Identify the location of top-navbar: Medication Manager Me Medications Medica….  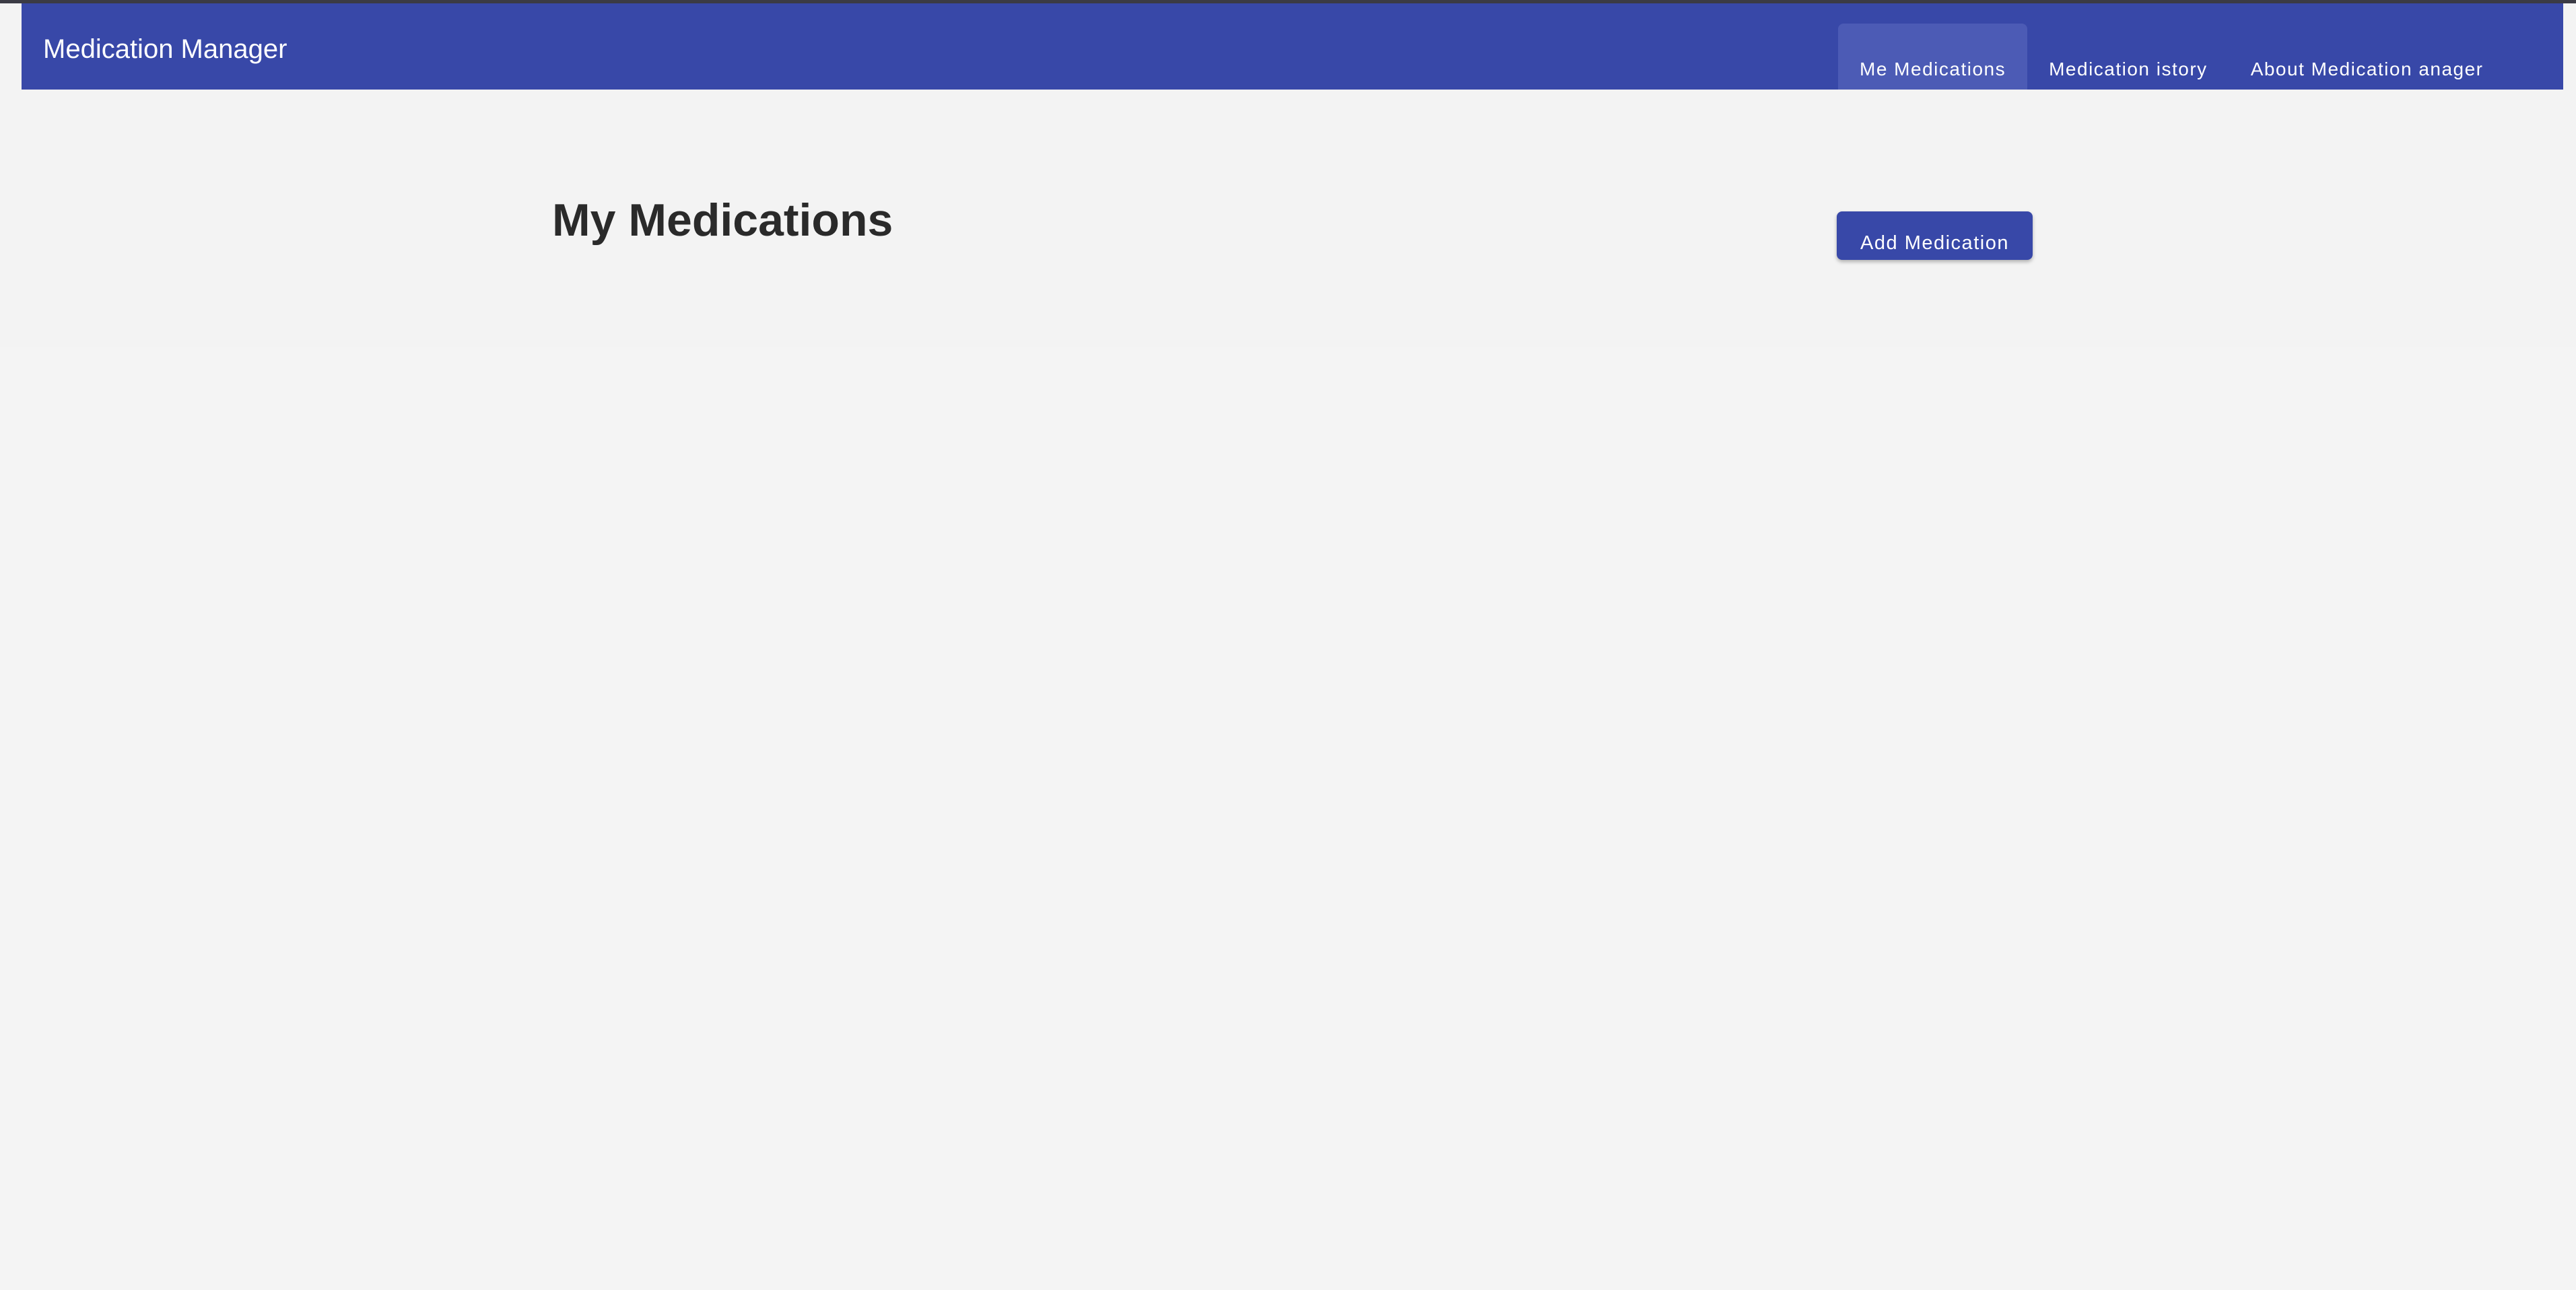
(1292, 46).